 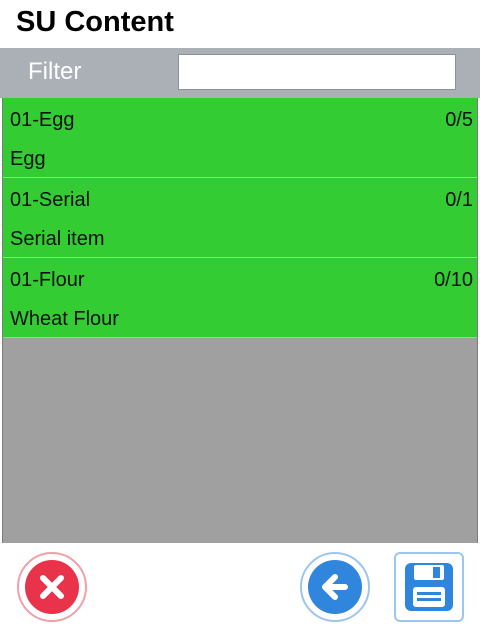 I want to click on item-quantity: 0/1, so click(x=459, y=200).